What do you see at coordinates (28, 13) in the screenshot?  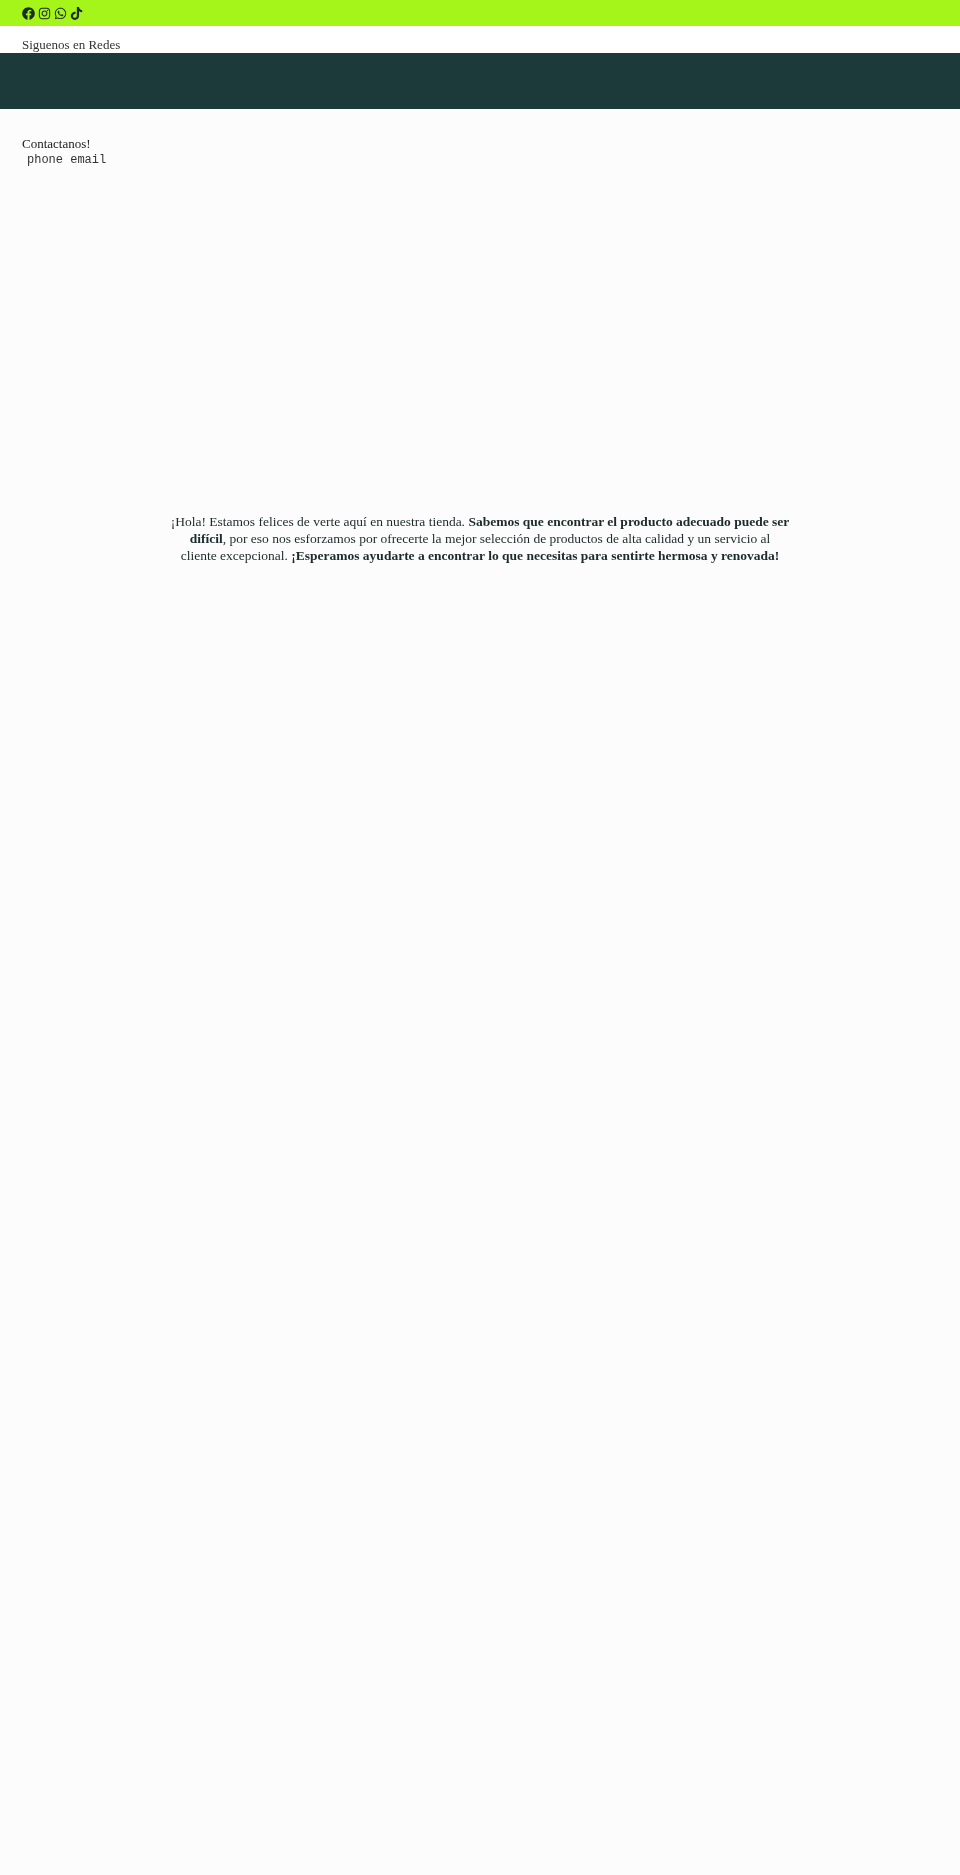 I see `facebook-icon` at bounding box center [28, 13].